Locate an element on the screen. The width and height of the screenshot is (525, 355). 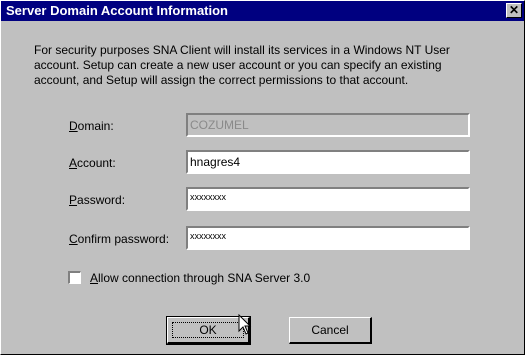
password-field: xxxxxxxx is located at coordinates (328, 199).